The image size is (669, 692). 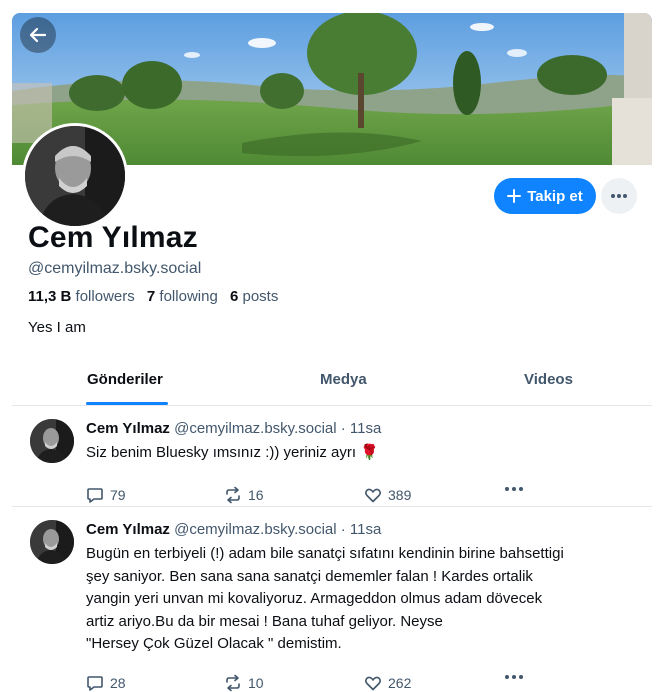 I want to click on active-tab-indicator, so click(x=127, y=403).